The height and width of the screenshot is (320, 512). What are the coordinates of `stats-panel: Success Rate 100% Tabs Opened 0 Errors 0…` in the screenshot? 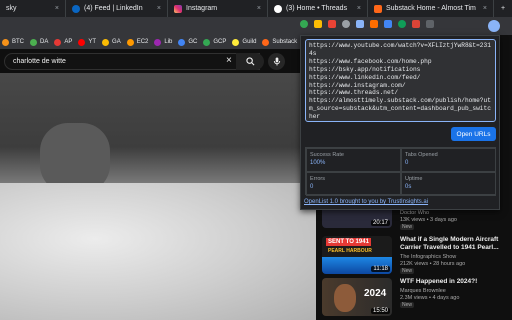 It's located at (400, 171).